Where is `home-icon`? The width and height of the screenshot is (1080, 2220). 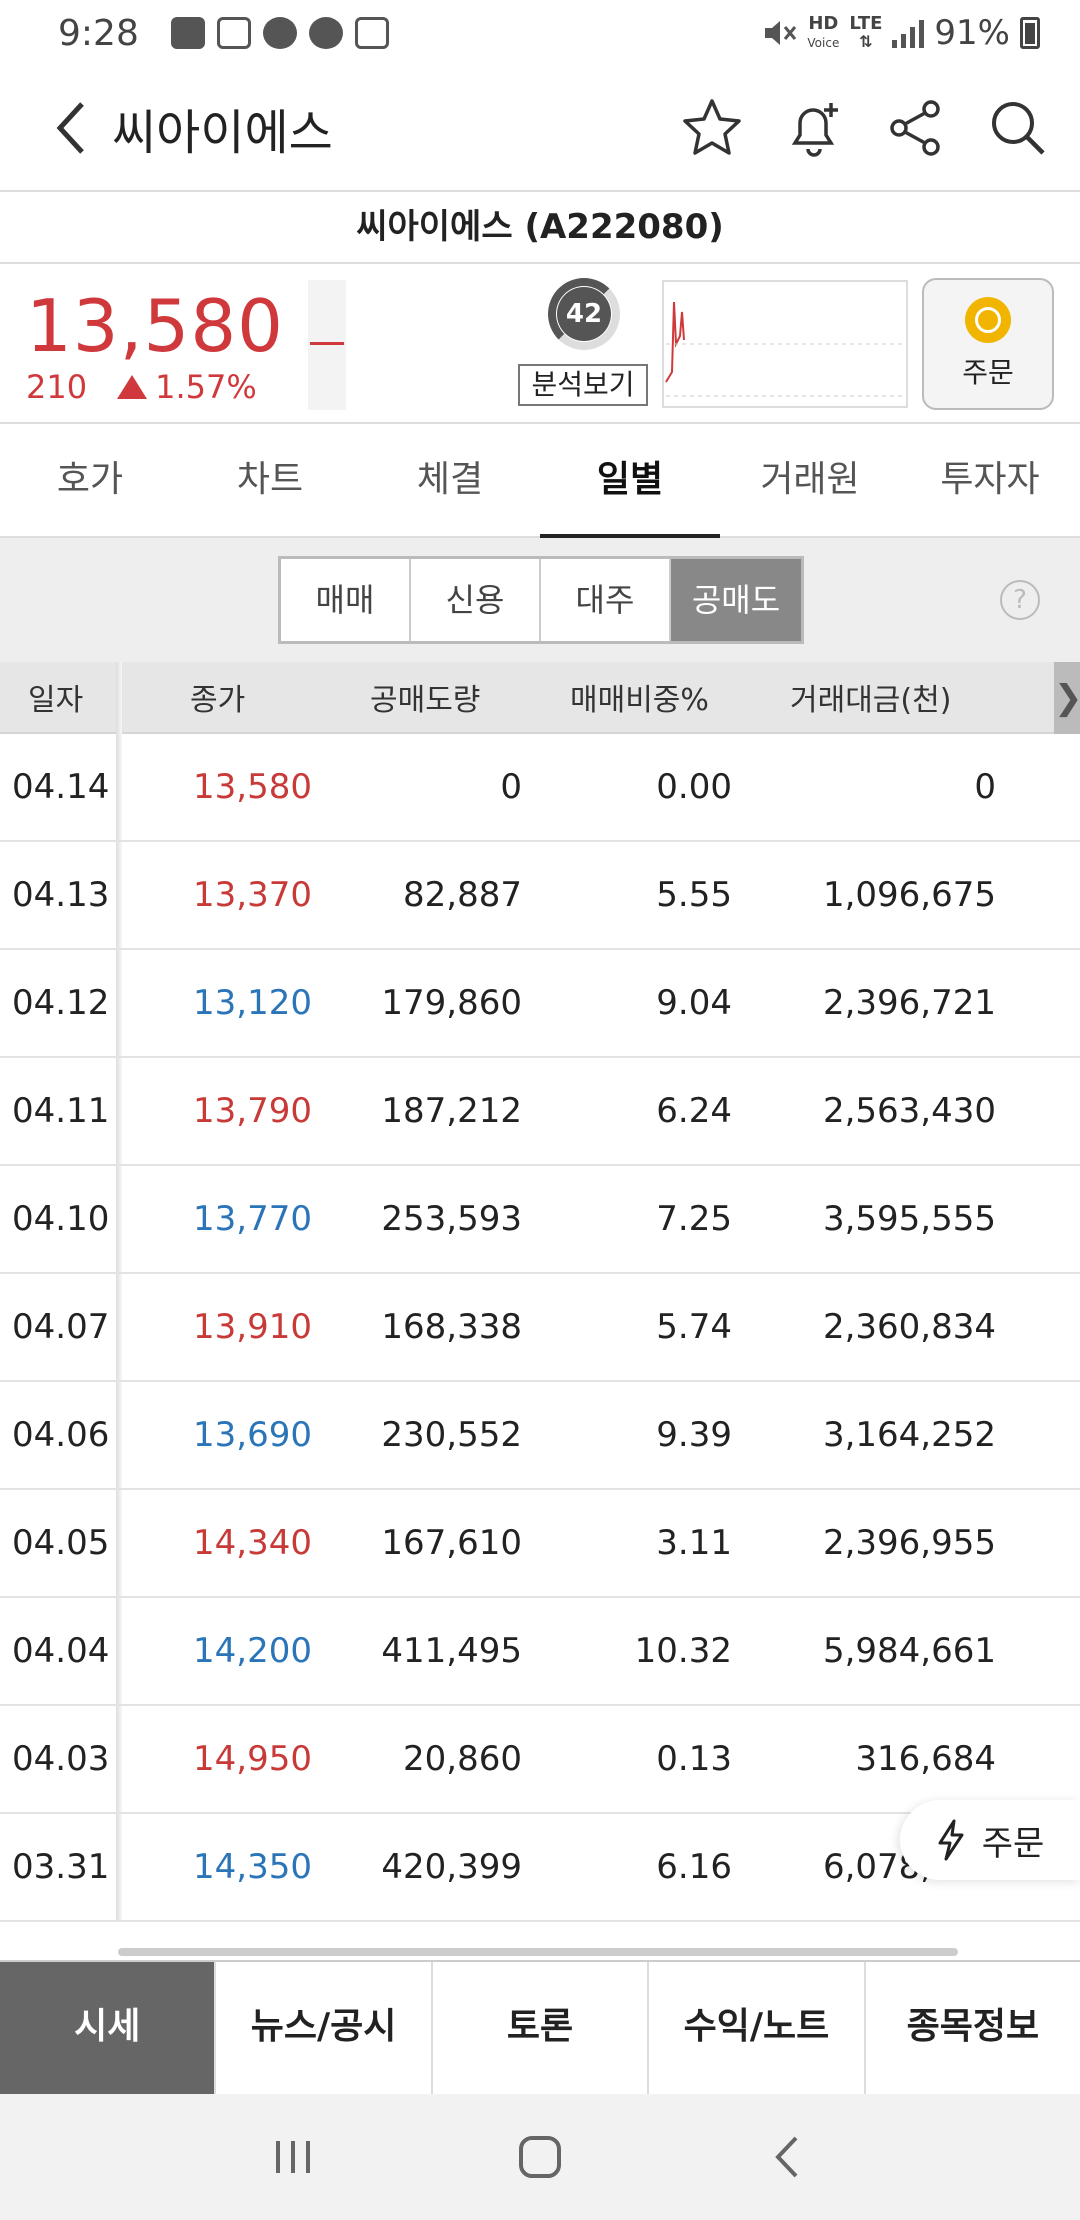 home-icon is located at coordinates (539, 2157).